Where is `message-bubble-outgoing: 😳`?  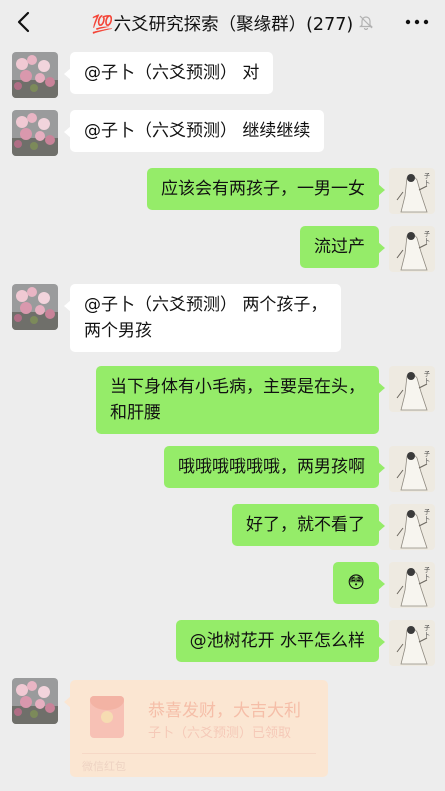
message-bubble-outgoing: 😳 is located at coordinates (359, 583).